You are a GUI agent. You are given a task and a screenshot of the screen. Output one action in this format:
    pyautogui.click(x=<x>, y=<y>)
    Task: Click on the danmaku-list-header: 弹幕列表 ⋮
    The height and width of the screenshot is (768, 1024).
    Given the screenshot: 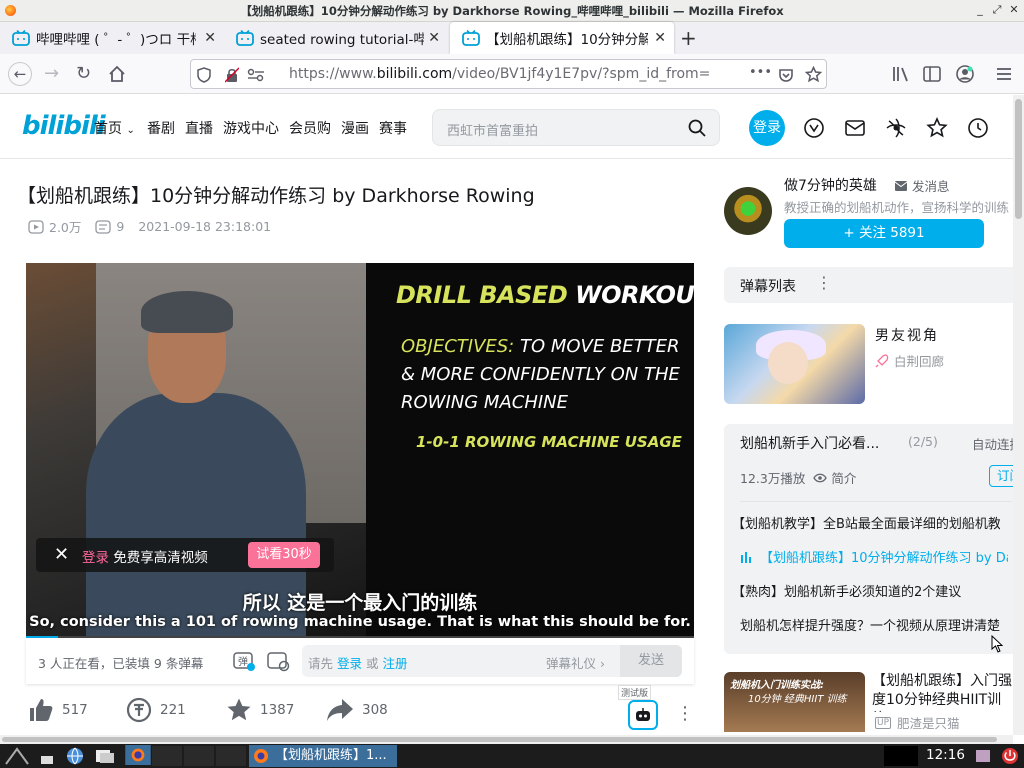 What is the action you would take?
    pyautogui.click(x=868, y=285)
    